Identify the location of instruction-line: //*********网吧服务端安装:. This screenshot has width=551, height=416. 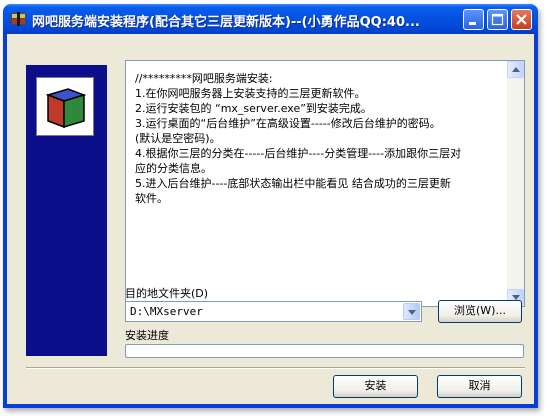
(204, 78).